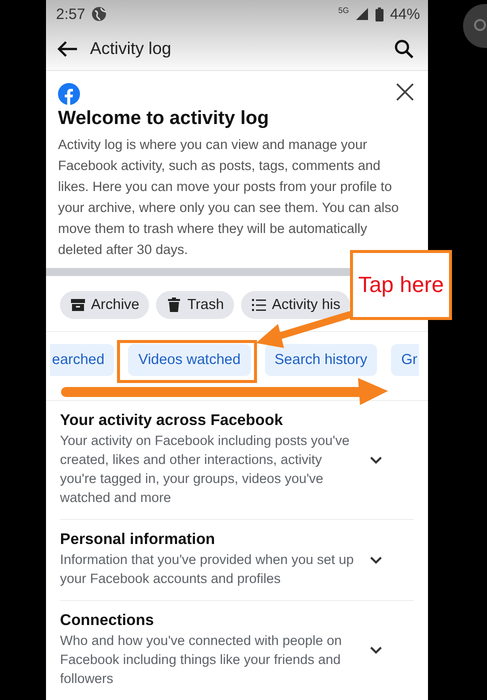 The width and height of the screenshot is (487, 700). Describe the element at coordinates (201, 660) in the screenshot. I see `section-description: Who and how you've connected with people on Facebook including things like your friends and followers` at that location.